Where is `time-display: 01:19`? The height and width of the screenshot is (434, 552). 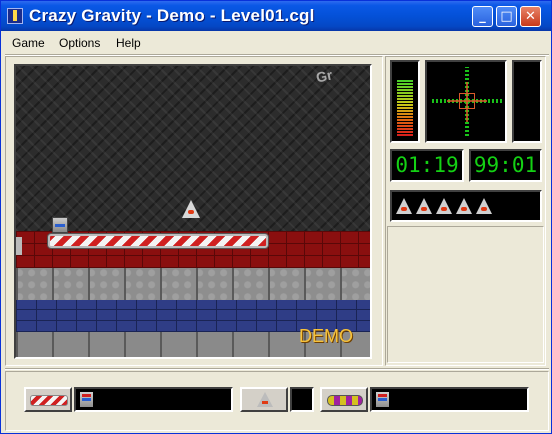
time-display: 01:19 is located at coordinates (427, 165).